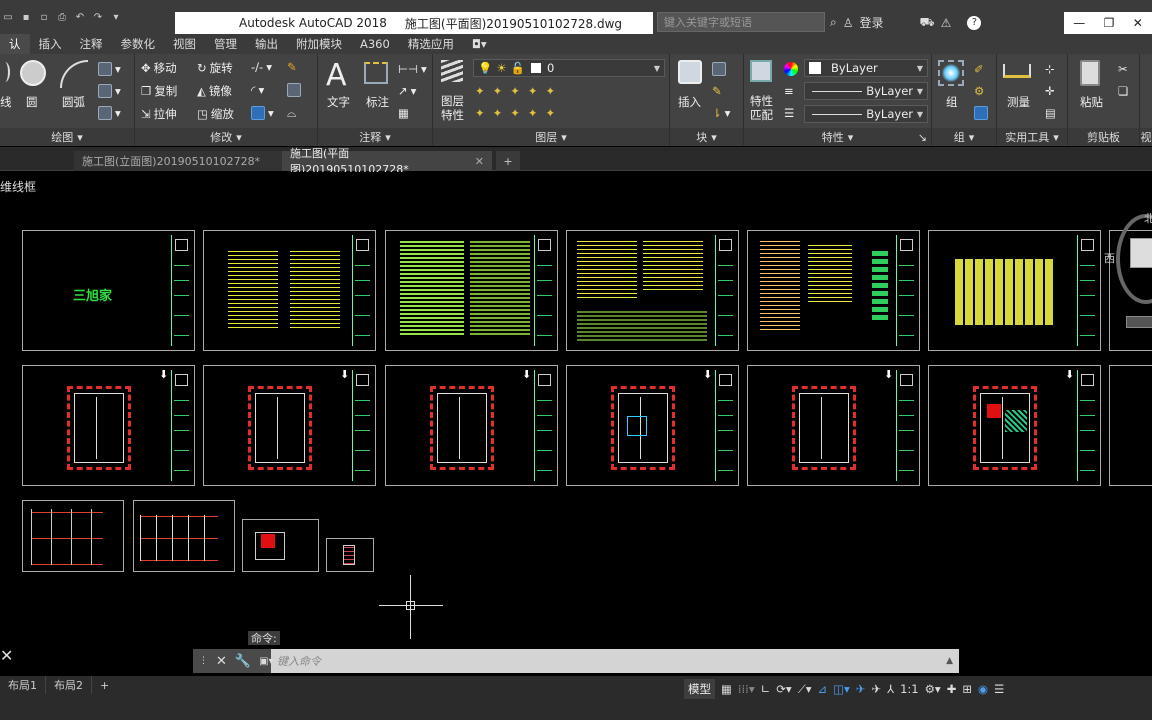 This screenshot has height=720, width=1152. What do you see at coordinates (569, 68) in the screenshot?
I see `layer-dropdown: 💡 ☀ 🔓 0 ▼` at bounding box center [569, 68].